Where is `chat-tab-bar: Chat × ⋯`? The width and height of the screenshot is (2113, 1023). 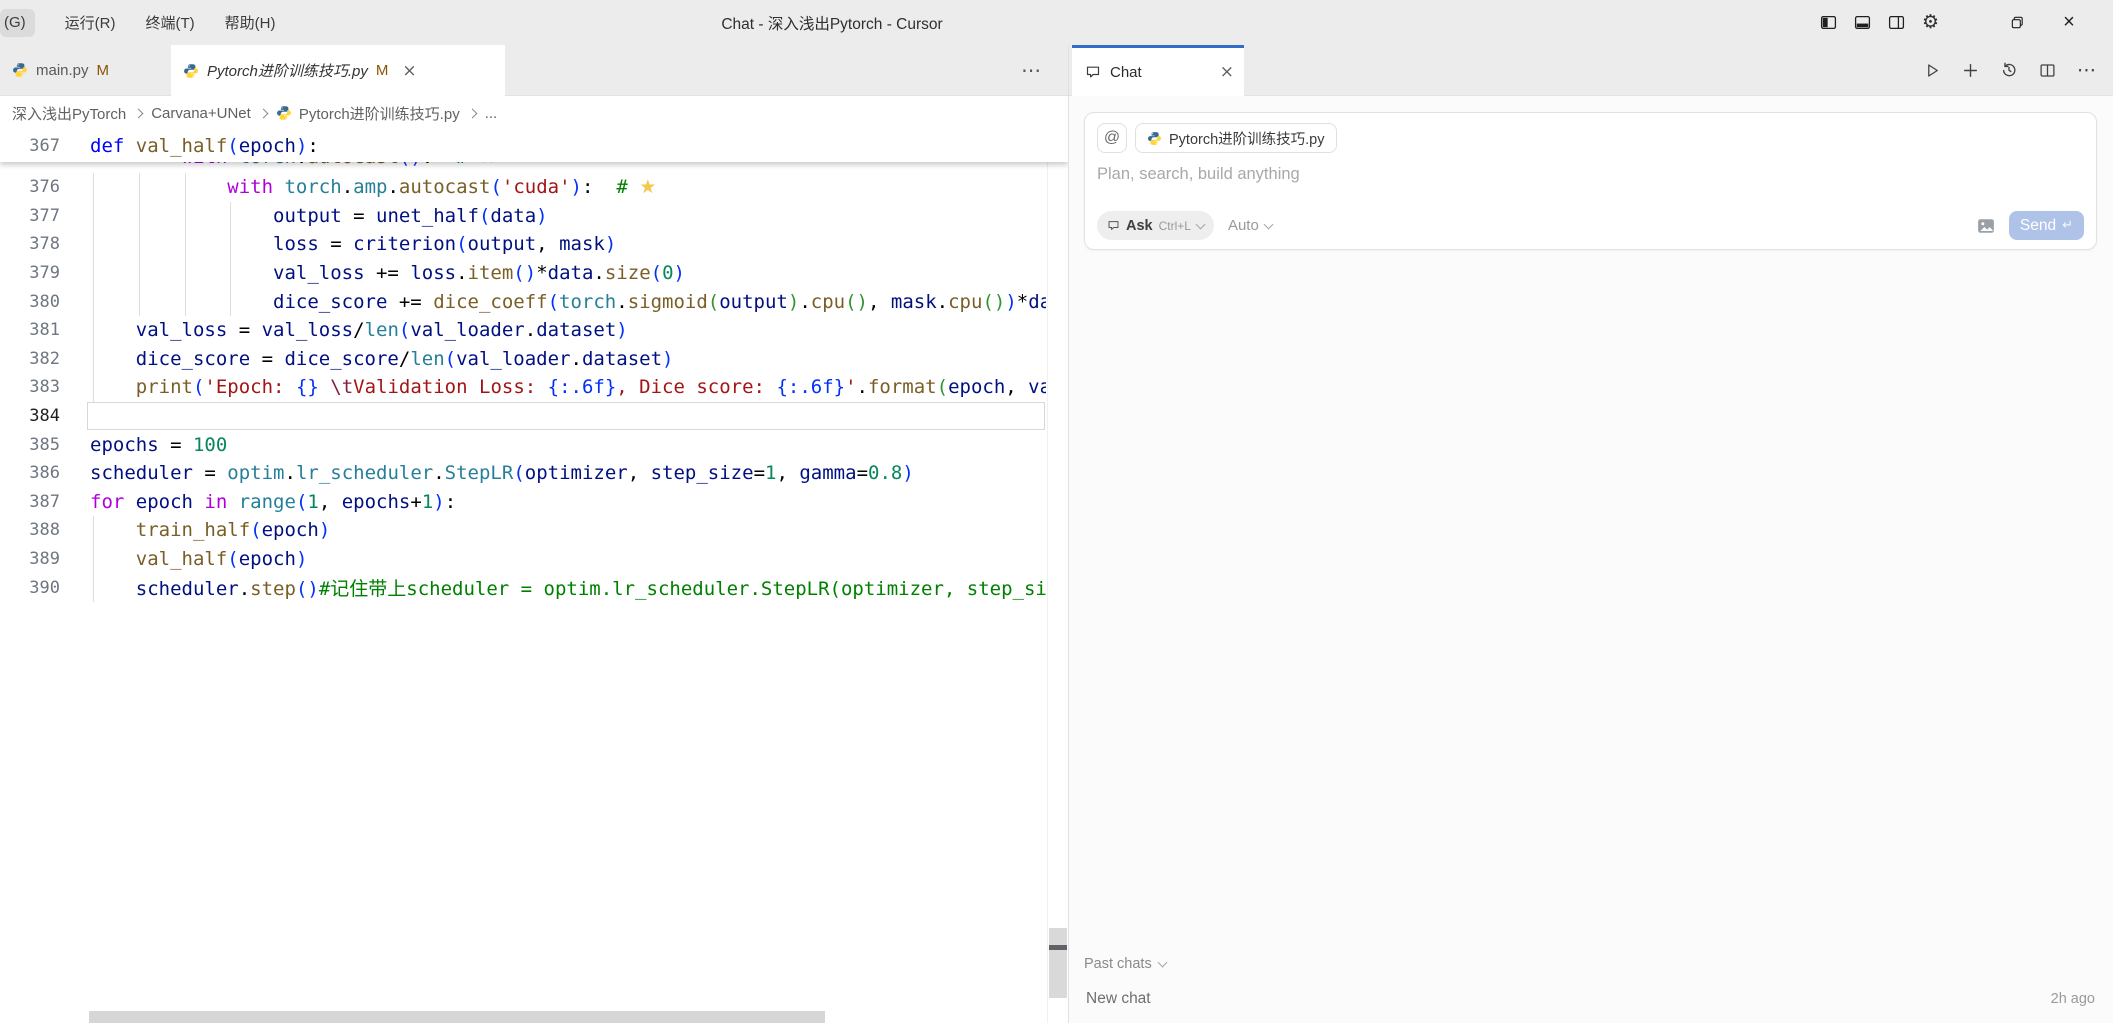 chat-tab-bar: Chat × ⋯ is located at coordinates (1591, 70).